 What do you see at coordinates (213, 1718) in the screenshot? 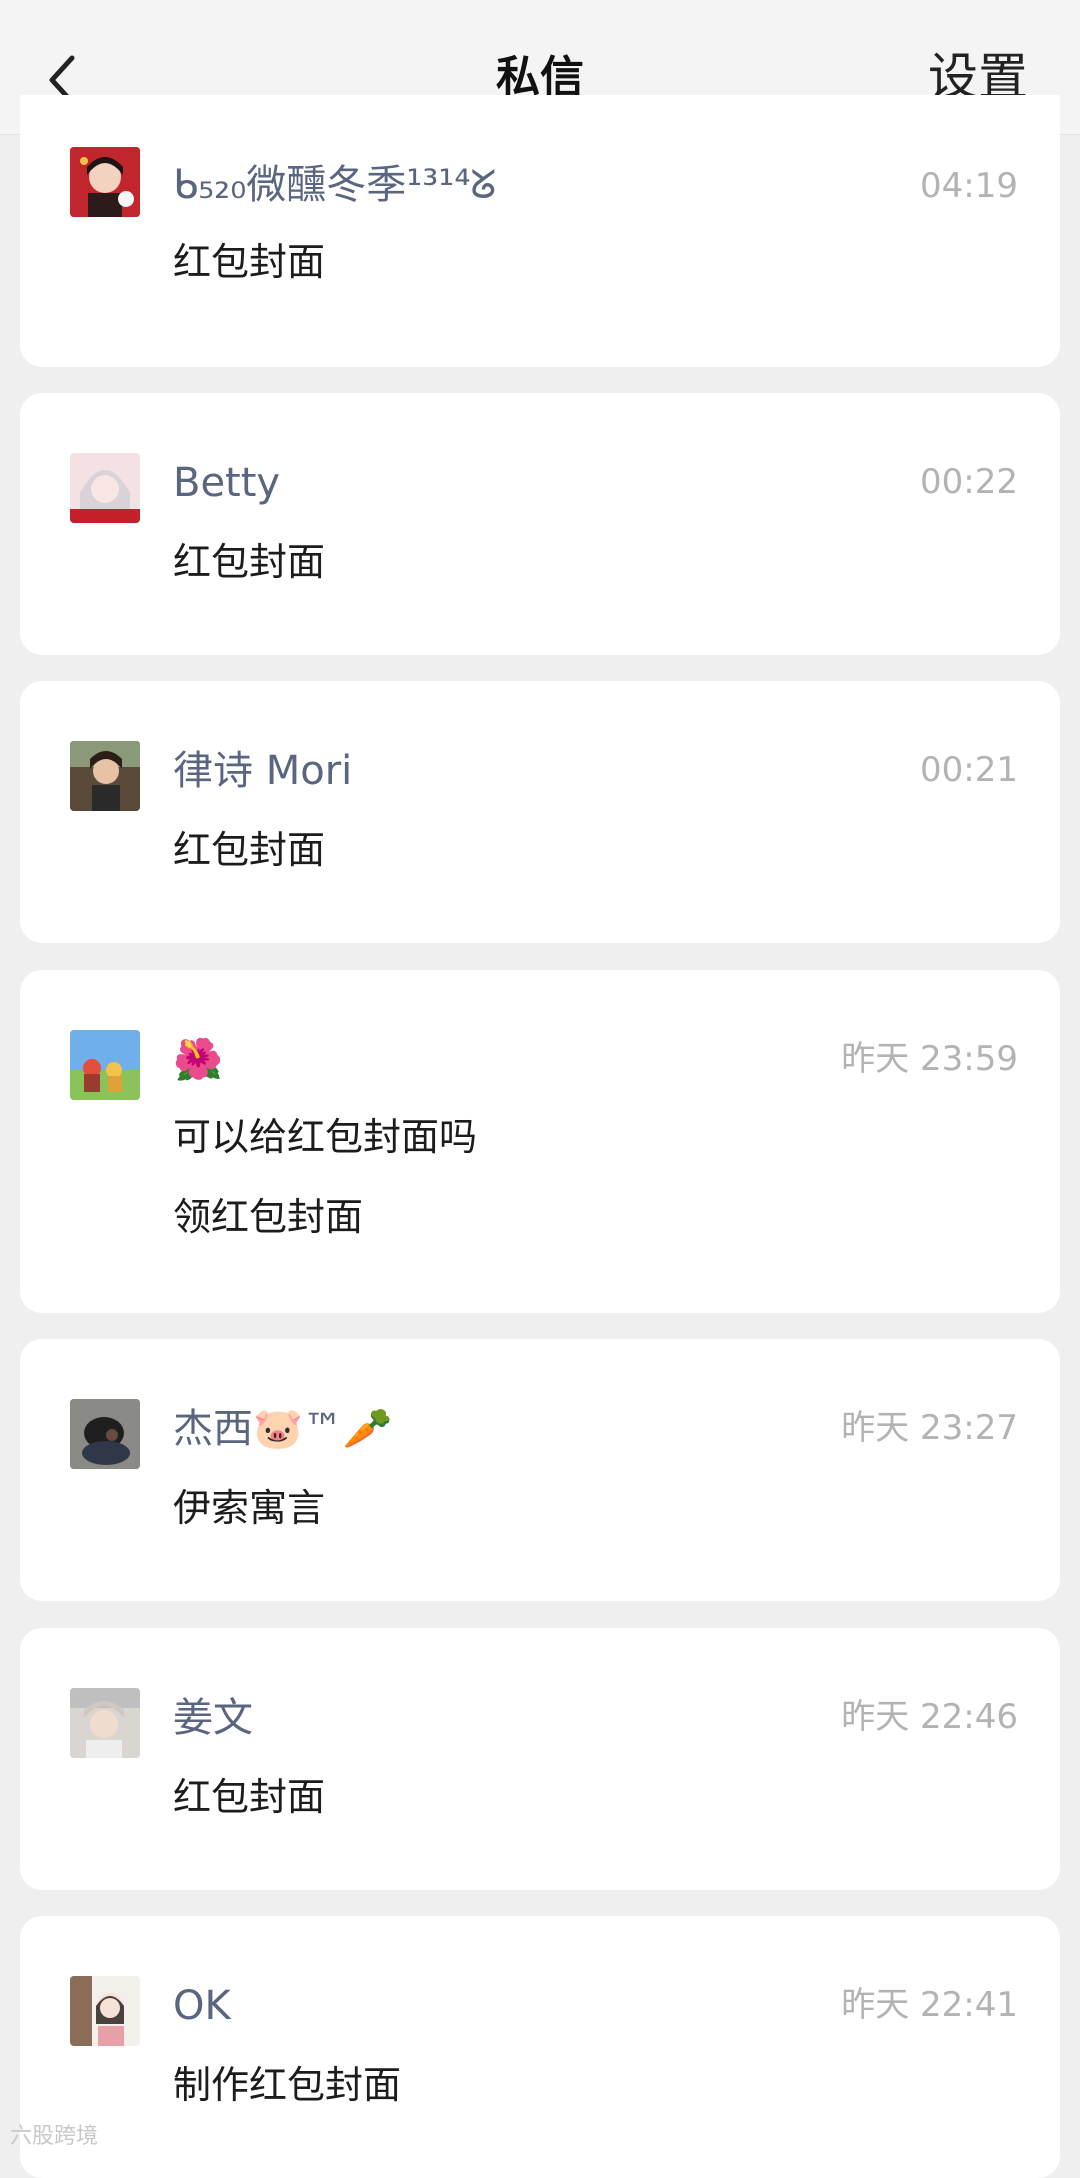
I see `contact-name: 姜文` at bounding box center [213, 1718].